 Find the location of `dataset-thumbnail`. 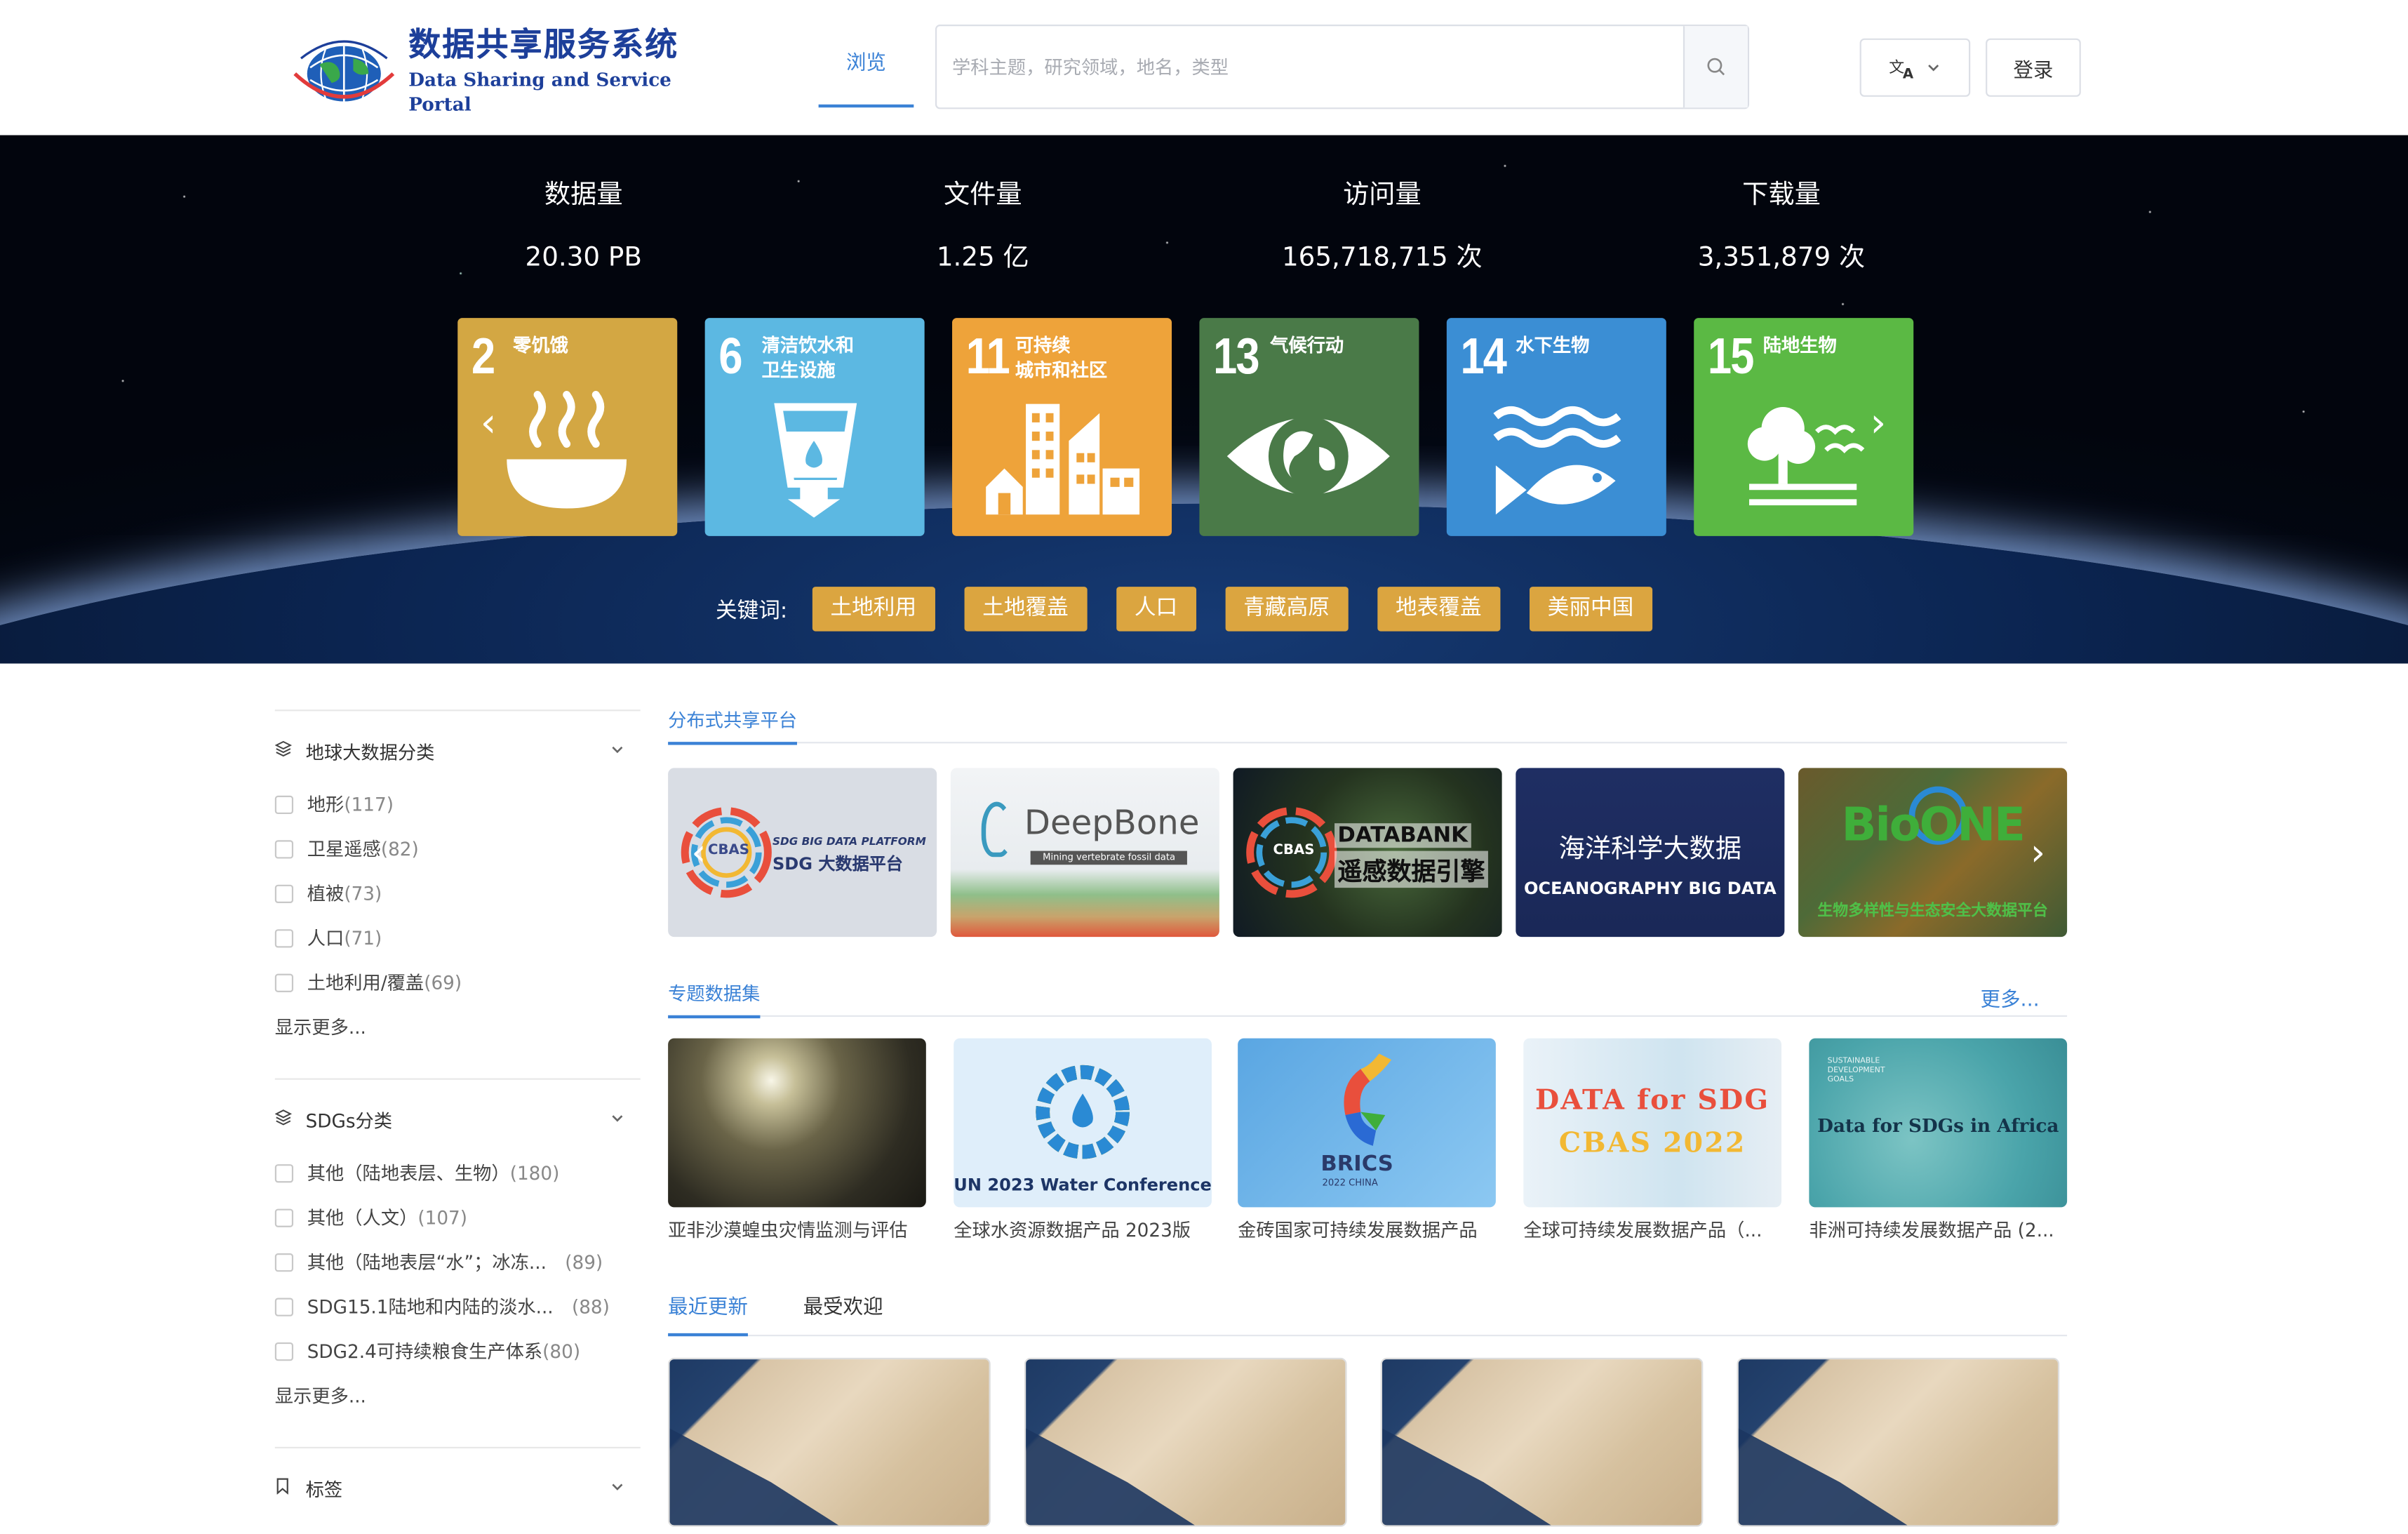

dataset-thumbnail is located at coordinates (797, 1123).